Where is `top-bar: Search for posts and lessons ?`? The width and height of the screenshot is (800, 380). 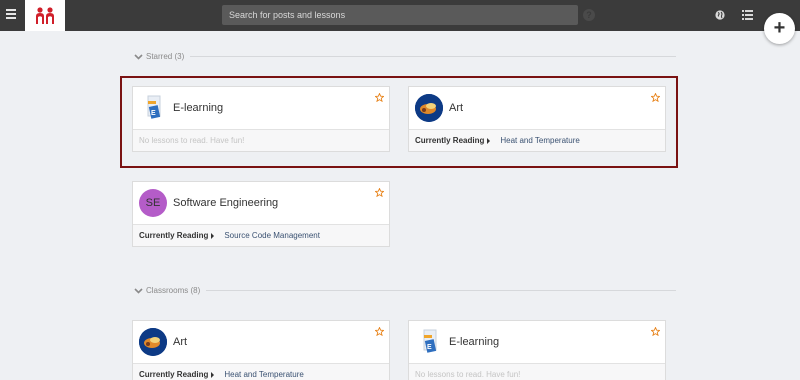 top-bar: Search for posts and lessons ? is located at coordinates (400, 15).